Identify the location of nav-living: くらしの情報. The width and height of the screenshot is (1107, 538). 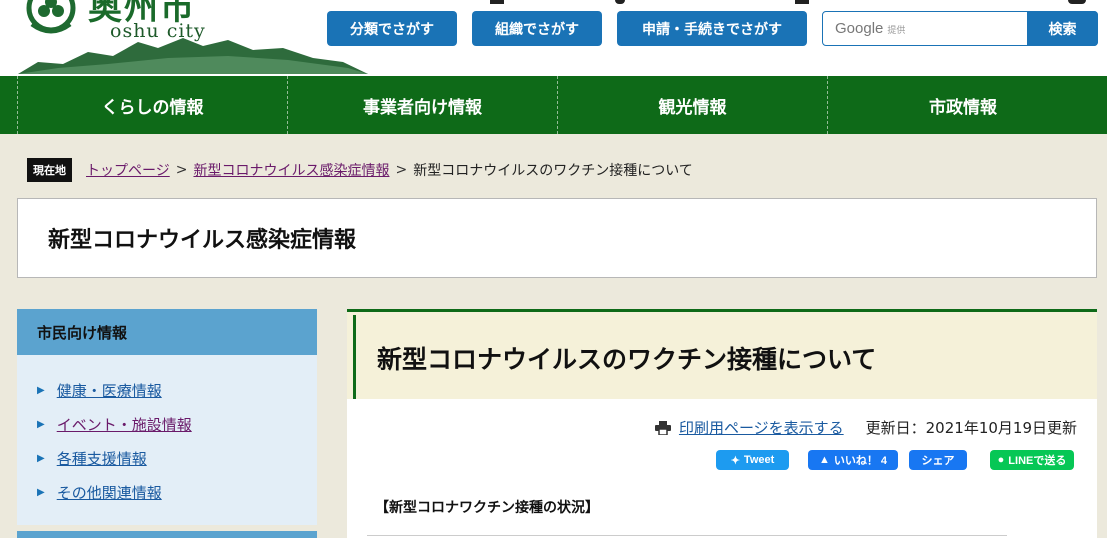
(153, 105).